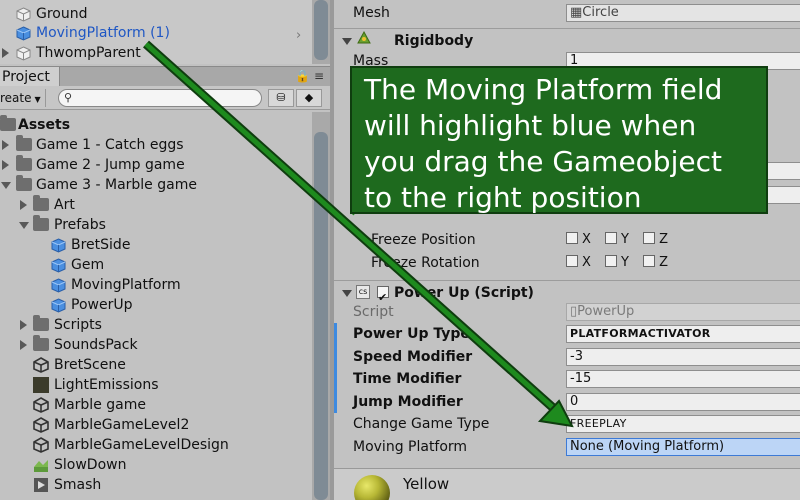 The width and height of the screenshot is (800, 500). I want to click on script-field: ▯PowerUp, so click(683, 312).